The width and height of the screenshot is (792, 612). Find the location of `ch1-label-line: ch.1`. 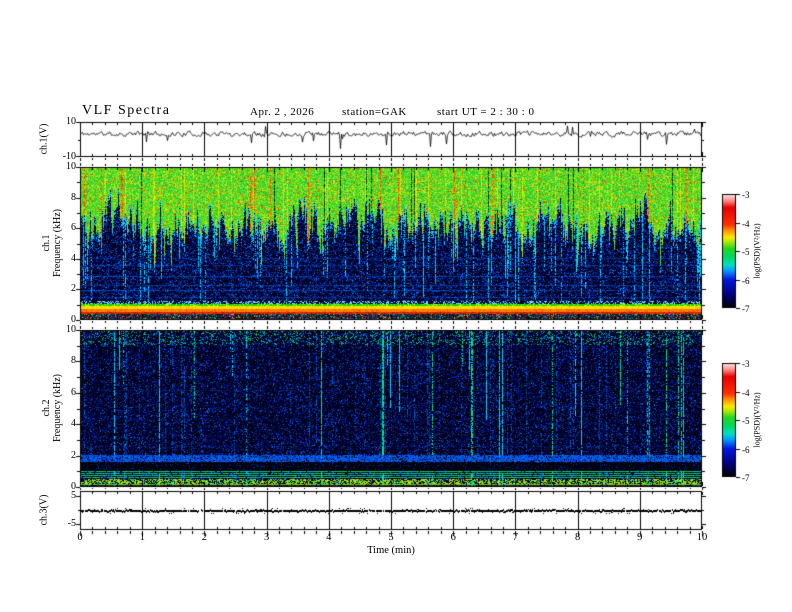

ch1-label-line: ch.1 is located at coordinates (46, 243).